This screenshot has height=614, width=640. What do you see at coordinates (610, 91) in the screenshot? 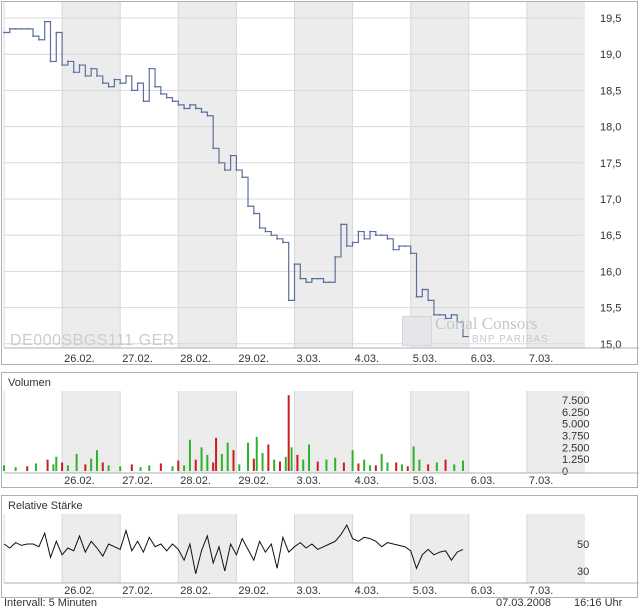
I see `y-tick-label: 18,5` at bounding box center [610, 91].